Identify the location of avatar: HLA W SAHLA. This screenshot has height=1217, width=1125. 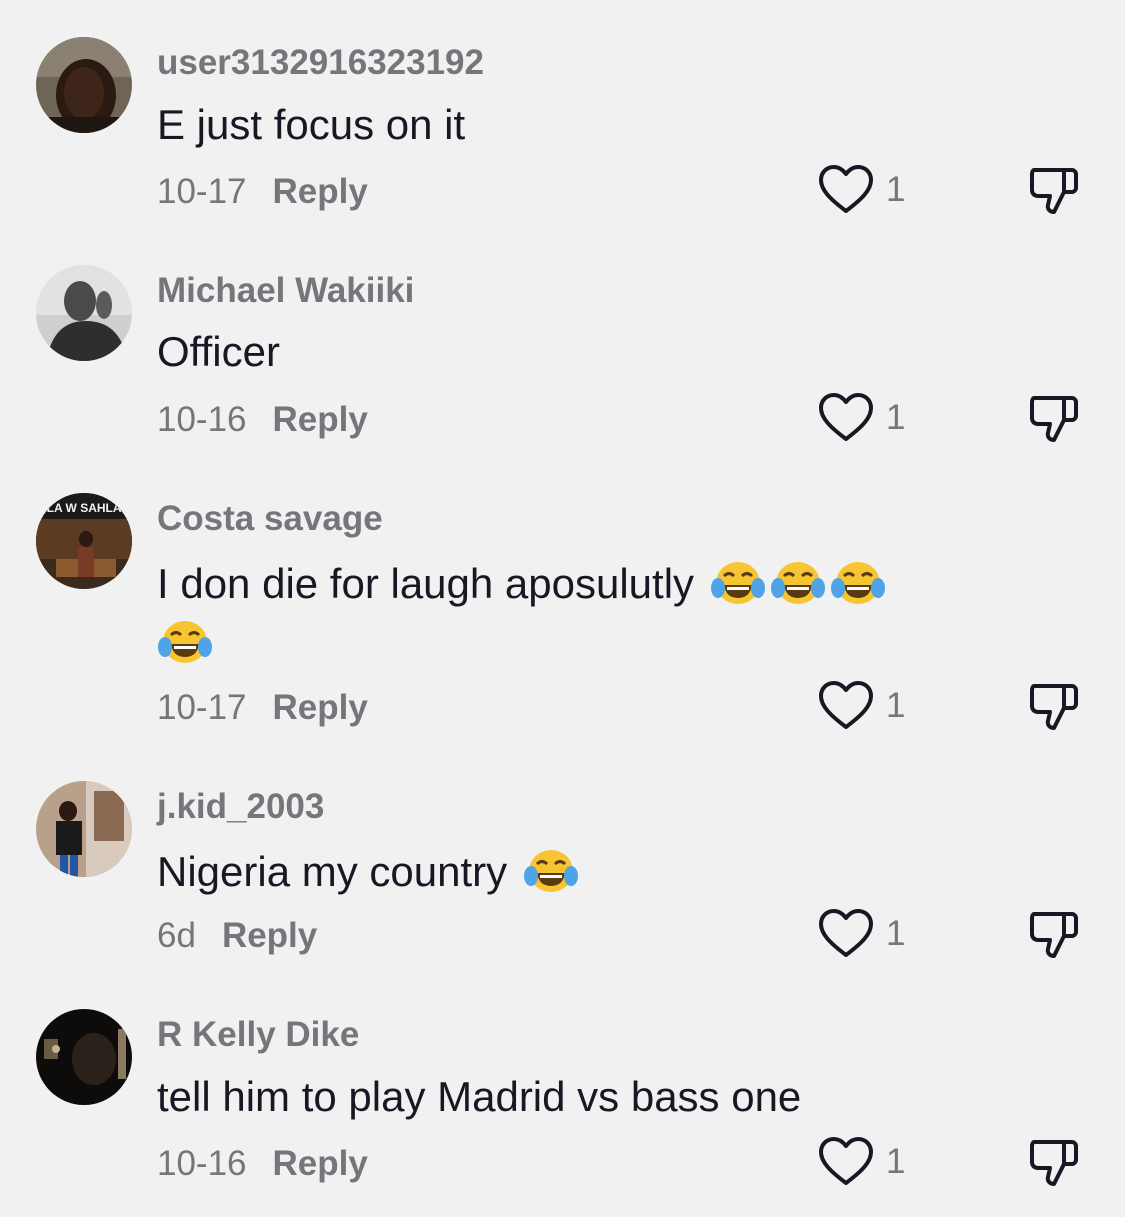
(84, 541).